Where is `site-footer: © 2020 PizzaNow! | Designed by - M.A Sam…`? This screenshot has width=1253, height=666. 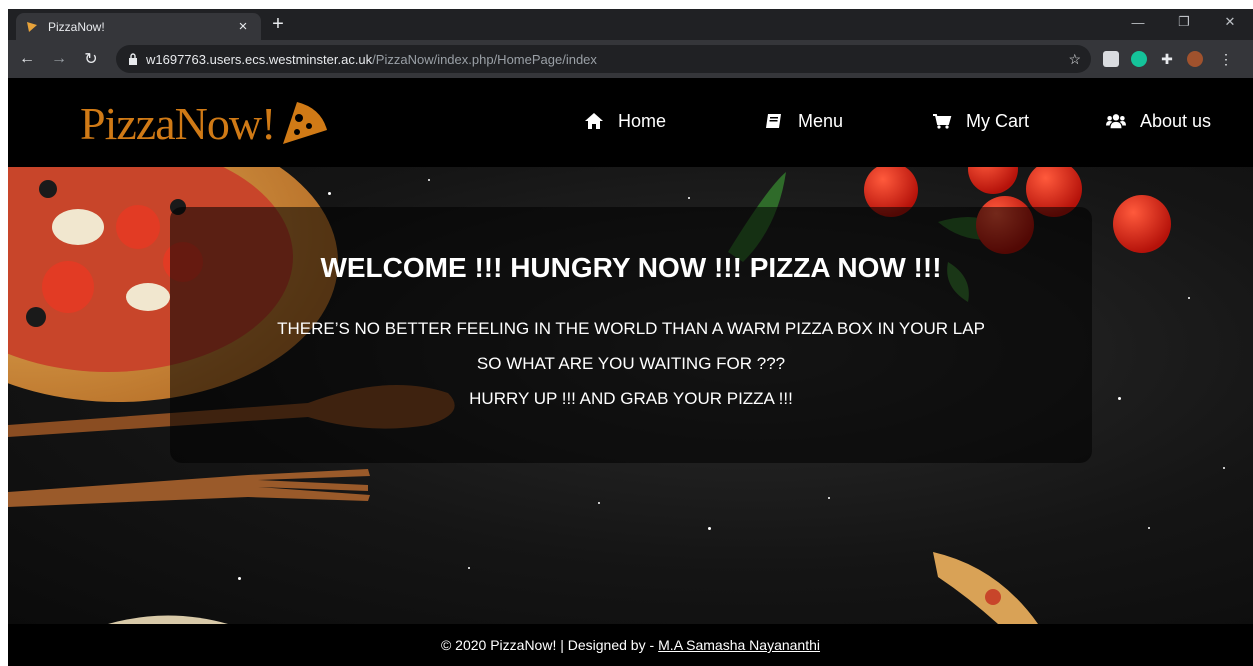 site-footer: © 2020 PizzaNow! | Designed by - M.A Sam… is located at coordinates (630, 645).